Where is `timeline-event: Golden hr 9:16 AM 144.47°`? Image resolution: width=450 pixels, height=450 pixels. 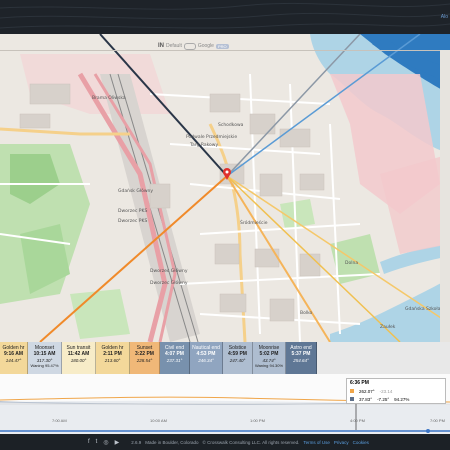
timeline-event: Golden hr 9:16 AM 144.47° is located at coordinates (14, 358).